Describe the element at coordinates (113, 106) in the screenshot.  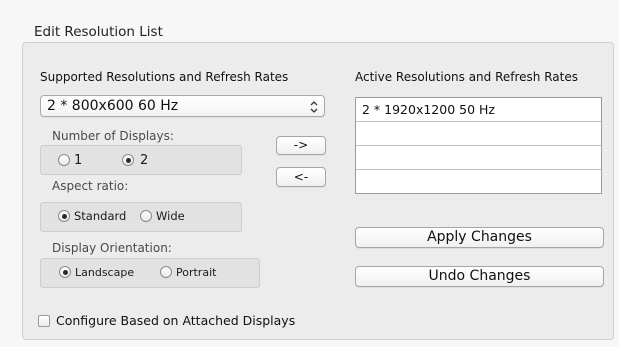
I see `popup-selected-value: 2 * 800x600 60 Hz` at that location.